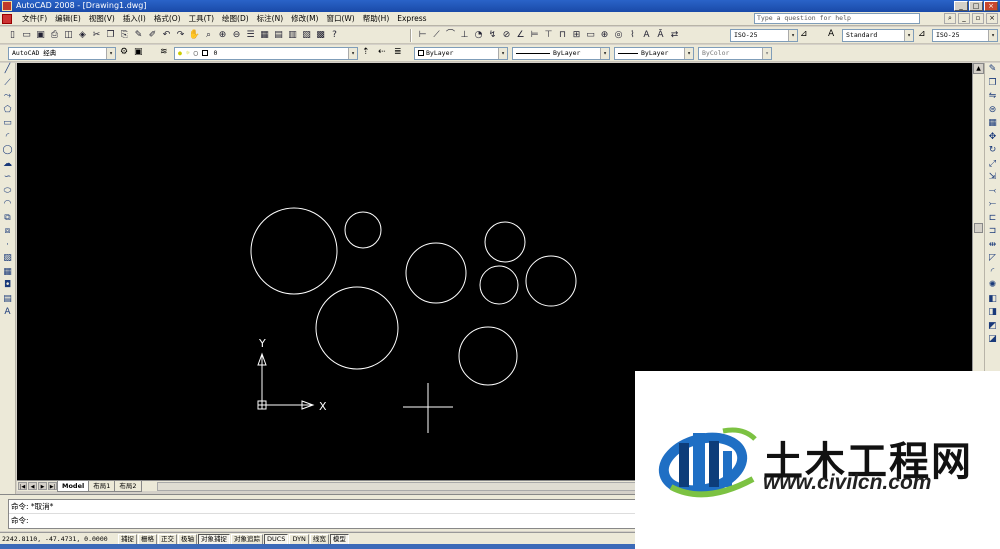 The width and height of the screenshot is (1000, 549). What do you see at coordinates (461, 53) in the screenshot?
I see `color-select: ByLayer ▾` at bounding box center [461, 53].